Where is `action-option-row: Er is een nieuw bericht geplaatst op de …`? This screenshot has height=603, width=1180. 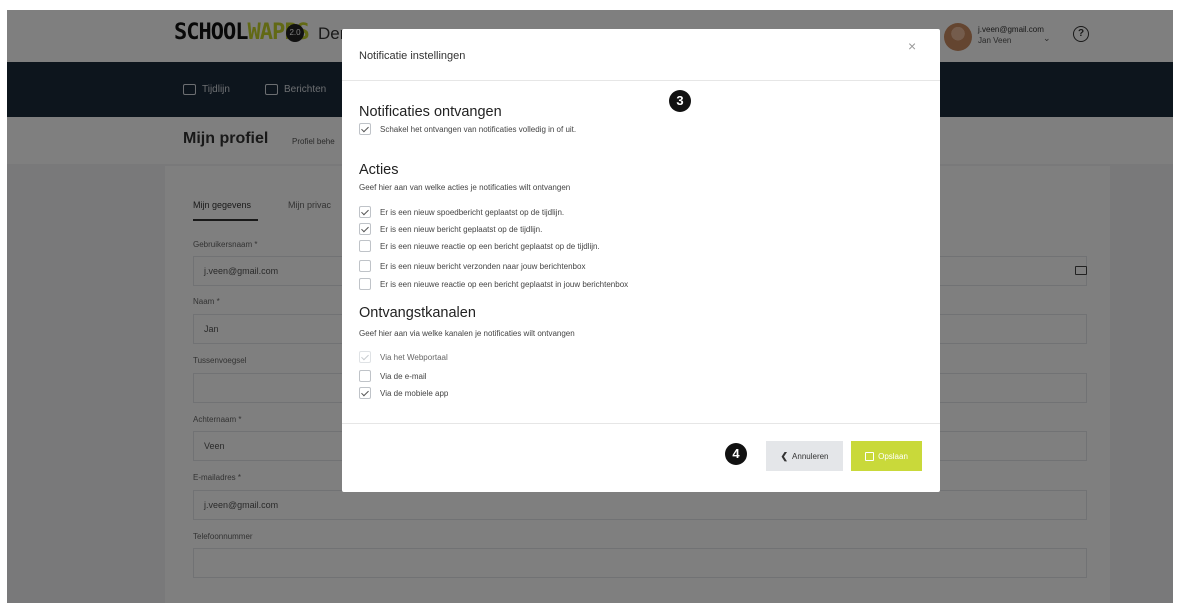 action-option-row: Er is een nieuw bericht geplaatst op de … is located at coordinates (450, 229).